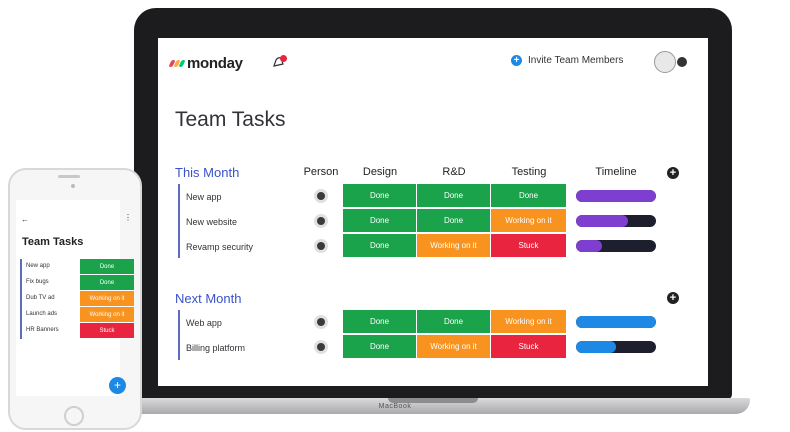 The height and width of the screenshot is (432, 790). What do you see at coordinates (38, 266) in the screenshot?
I see `phone-item-name: New app` at bounding box center [38, 266].